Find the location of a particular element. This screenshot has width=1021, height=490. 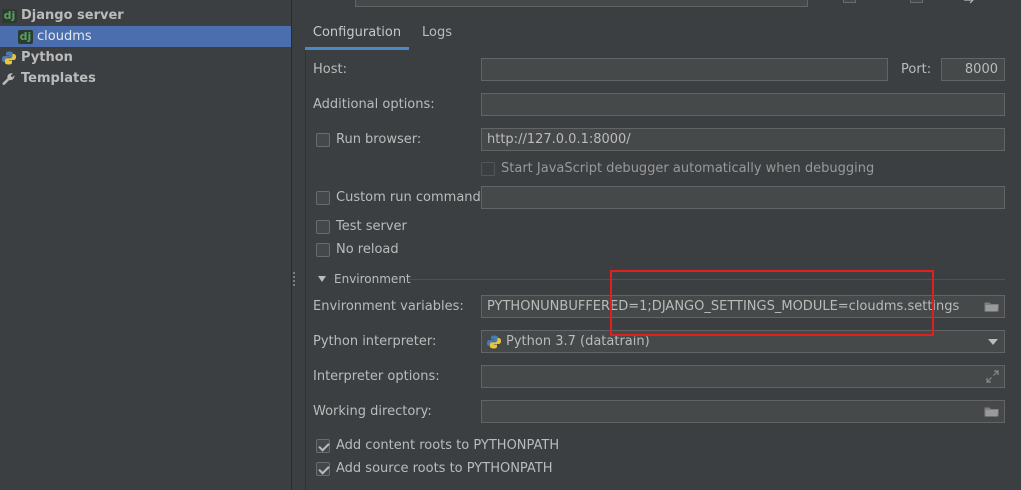

tree-item-templates: Templates is located at coordinates (145, 78).